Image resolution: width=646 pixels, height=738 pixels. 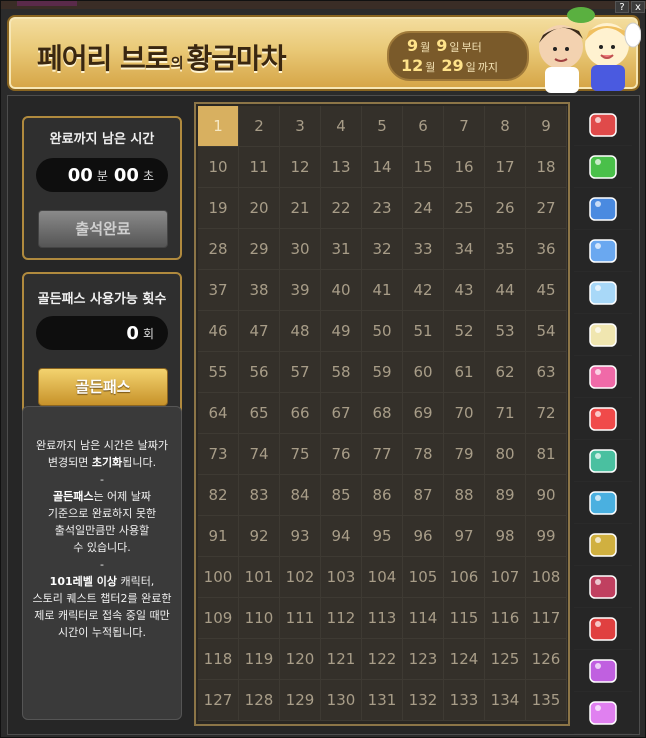 I want to click on event-start-date: 9 월 9 일 부터, so click(x=447, y=45).